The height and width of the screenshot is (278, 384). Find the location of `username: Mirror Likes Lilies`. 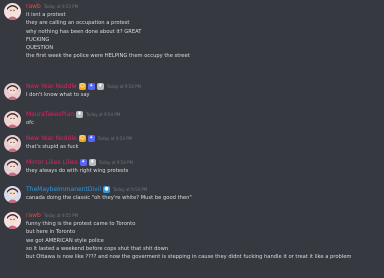

username: Mirror Likes Lilies is located at coordinates (52, 162).